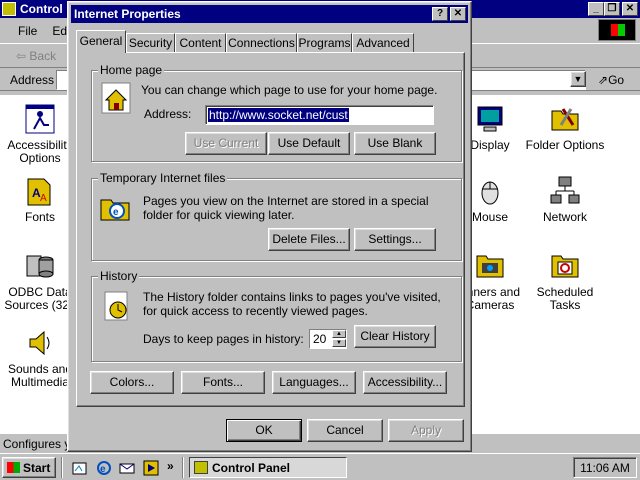 The width and height of the screenshot is (640, 480). What do you see at coordinates (200, 42) in the screenshot?
I see `tab-content: Content` at bounding box center [200, 42].